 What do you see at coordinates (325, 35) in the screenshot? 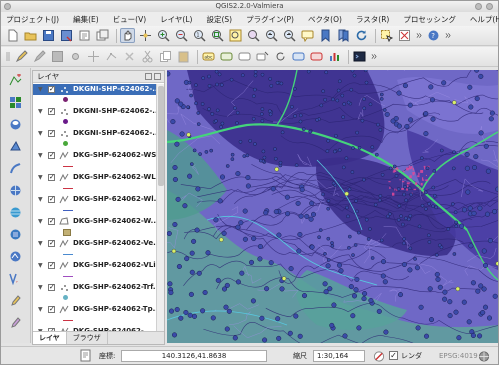
I see `new-bookmark-icon` at bounding box center [325, 35].